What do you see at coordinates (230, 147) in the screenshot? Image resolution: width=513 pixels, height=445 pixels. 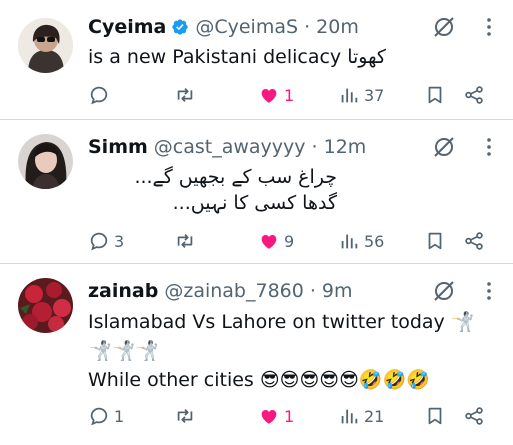 I see `author-handle: @cast_awayyyy` at bounding box center [230, 147].